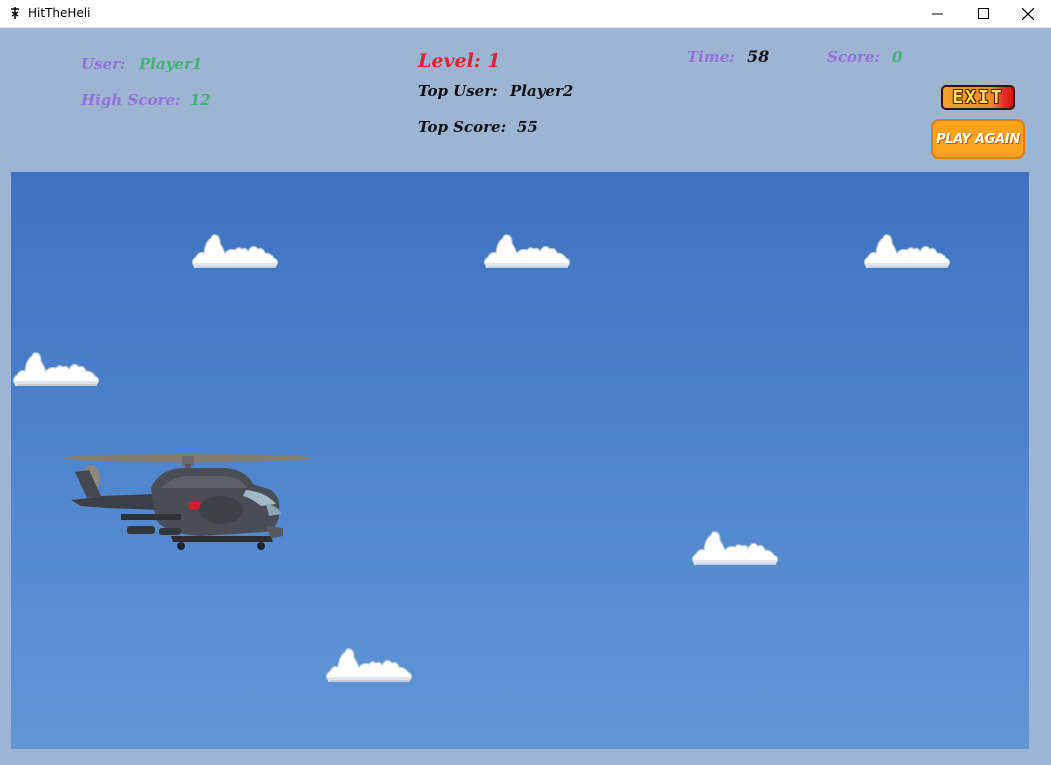 Image resolution: width=1051 pixels, height=765 pixels. Describe the element at coordinates (171, 64) in the screenshot. I see `user-value: Player1` at that location.